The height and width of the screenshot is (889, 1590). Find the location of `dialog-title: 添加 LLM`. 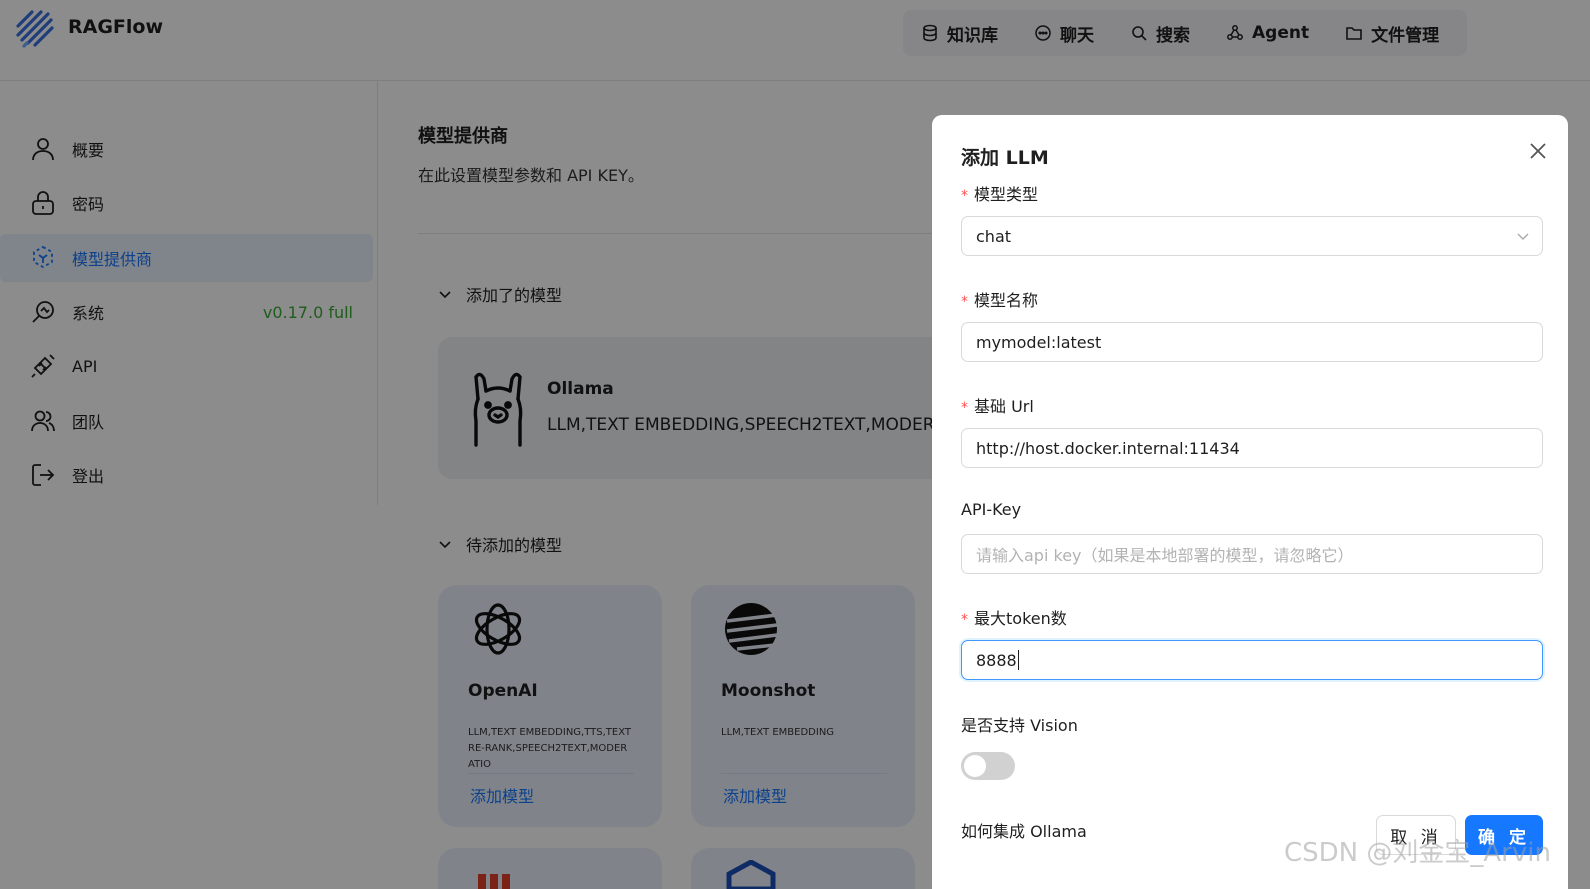

dialog-title: 添加 LLM is located at coordinates (1005, 158).